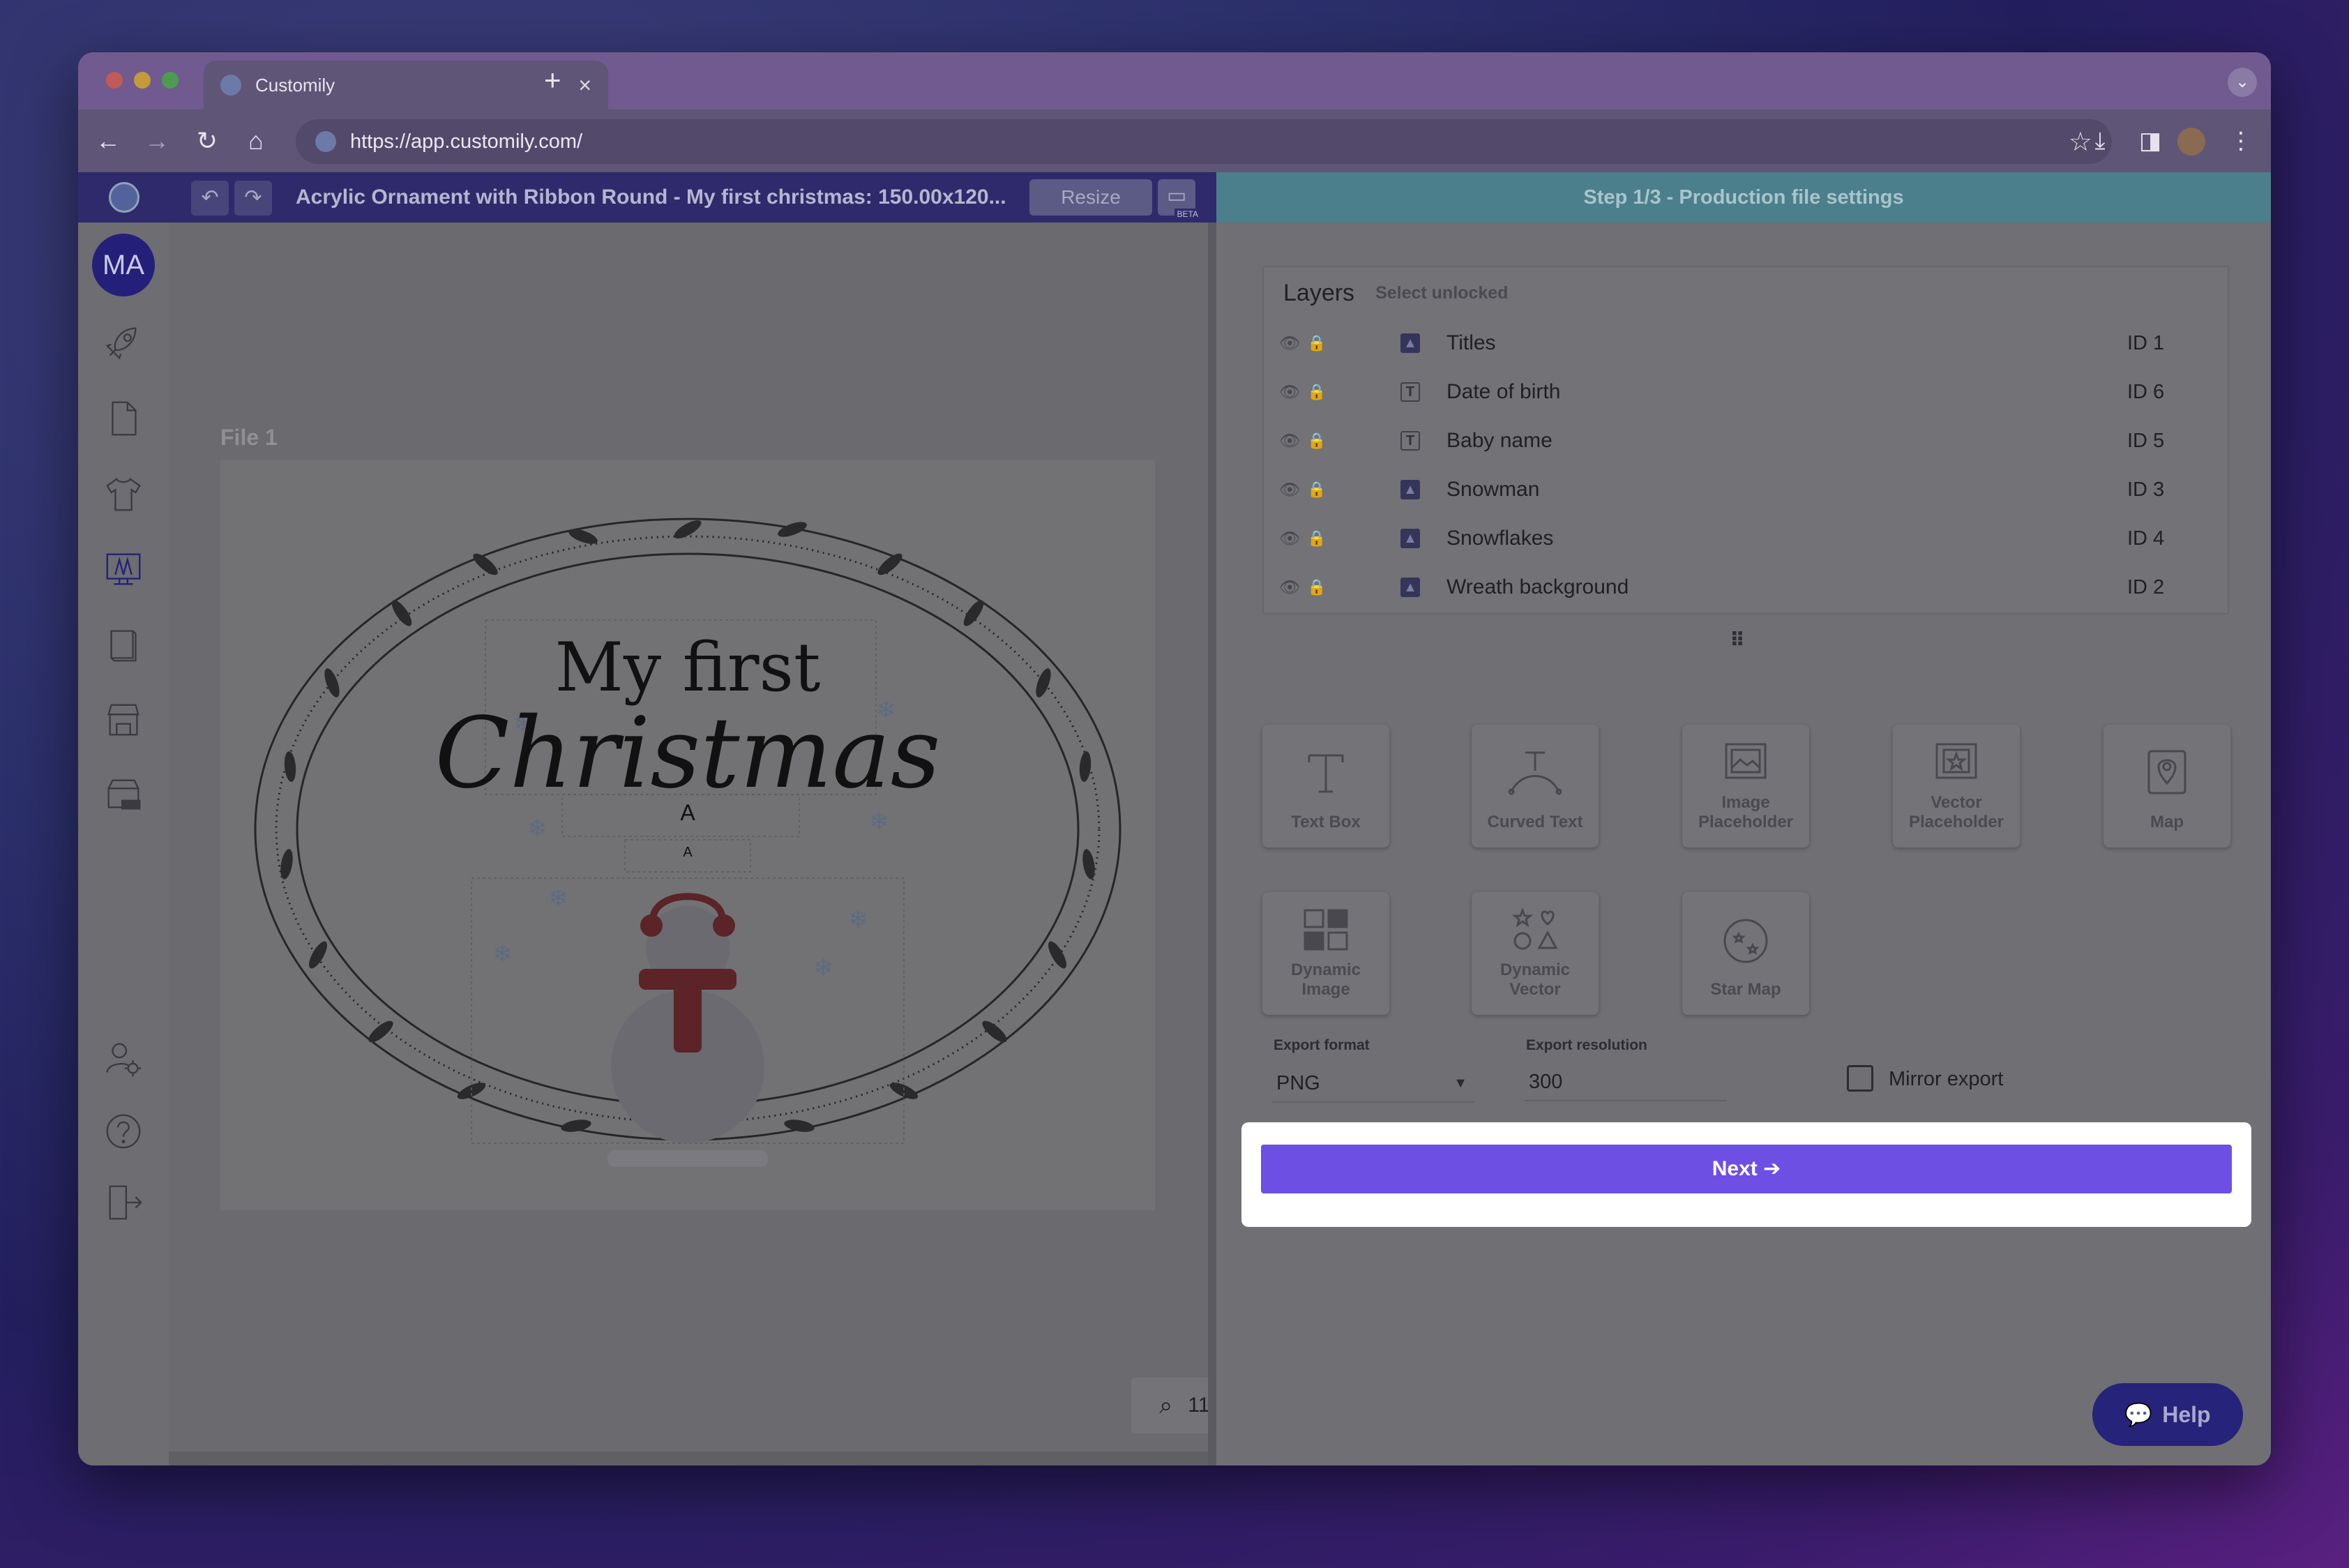 The image size is (2349, 1568). Describe the element at coordinates (1747, 1169) in the screenshot. I see `next-button: Next ➔` at that location.